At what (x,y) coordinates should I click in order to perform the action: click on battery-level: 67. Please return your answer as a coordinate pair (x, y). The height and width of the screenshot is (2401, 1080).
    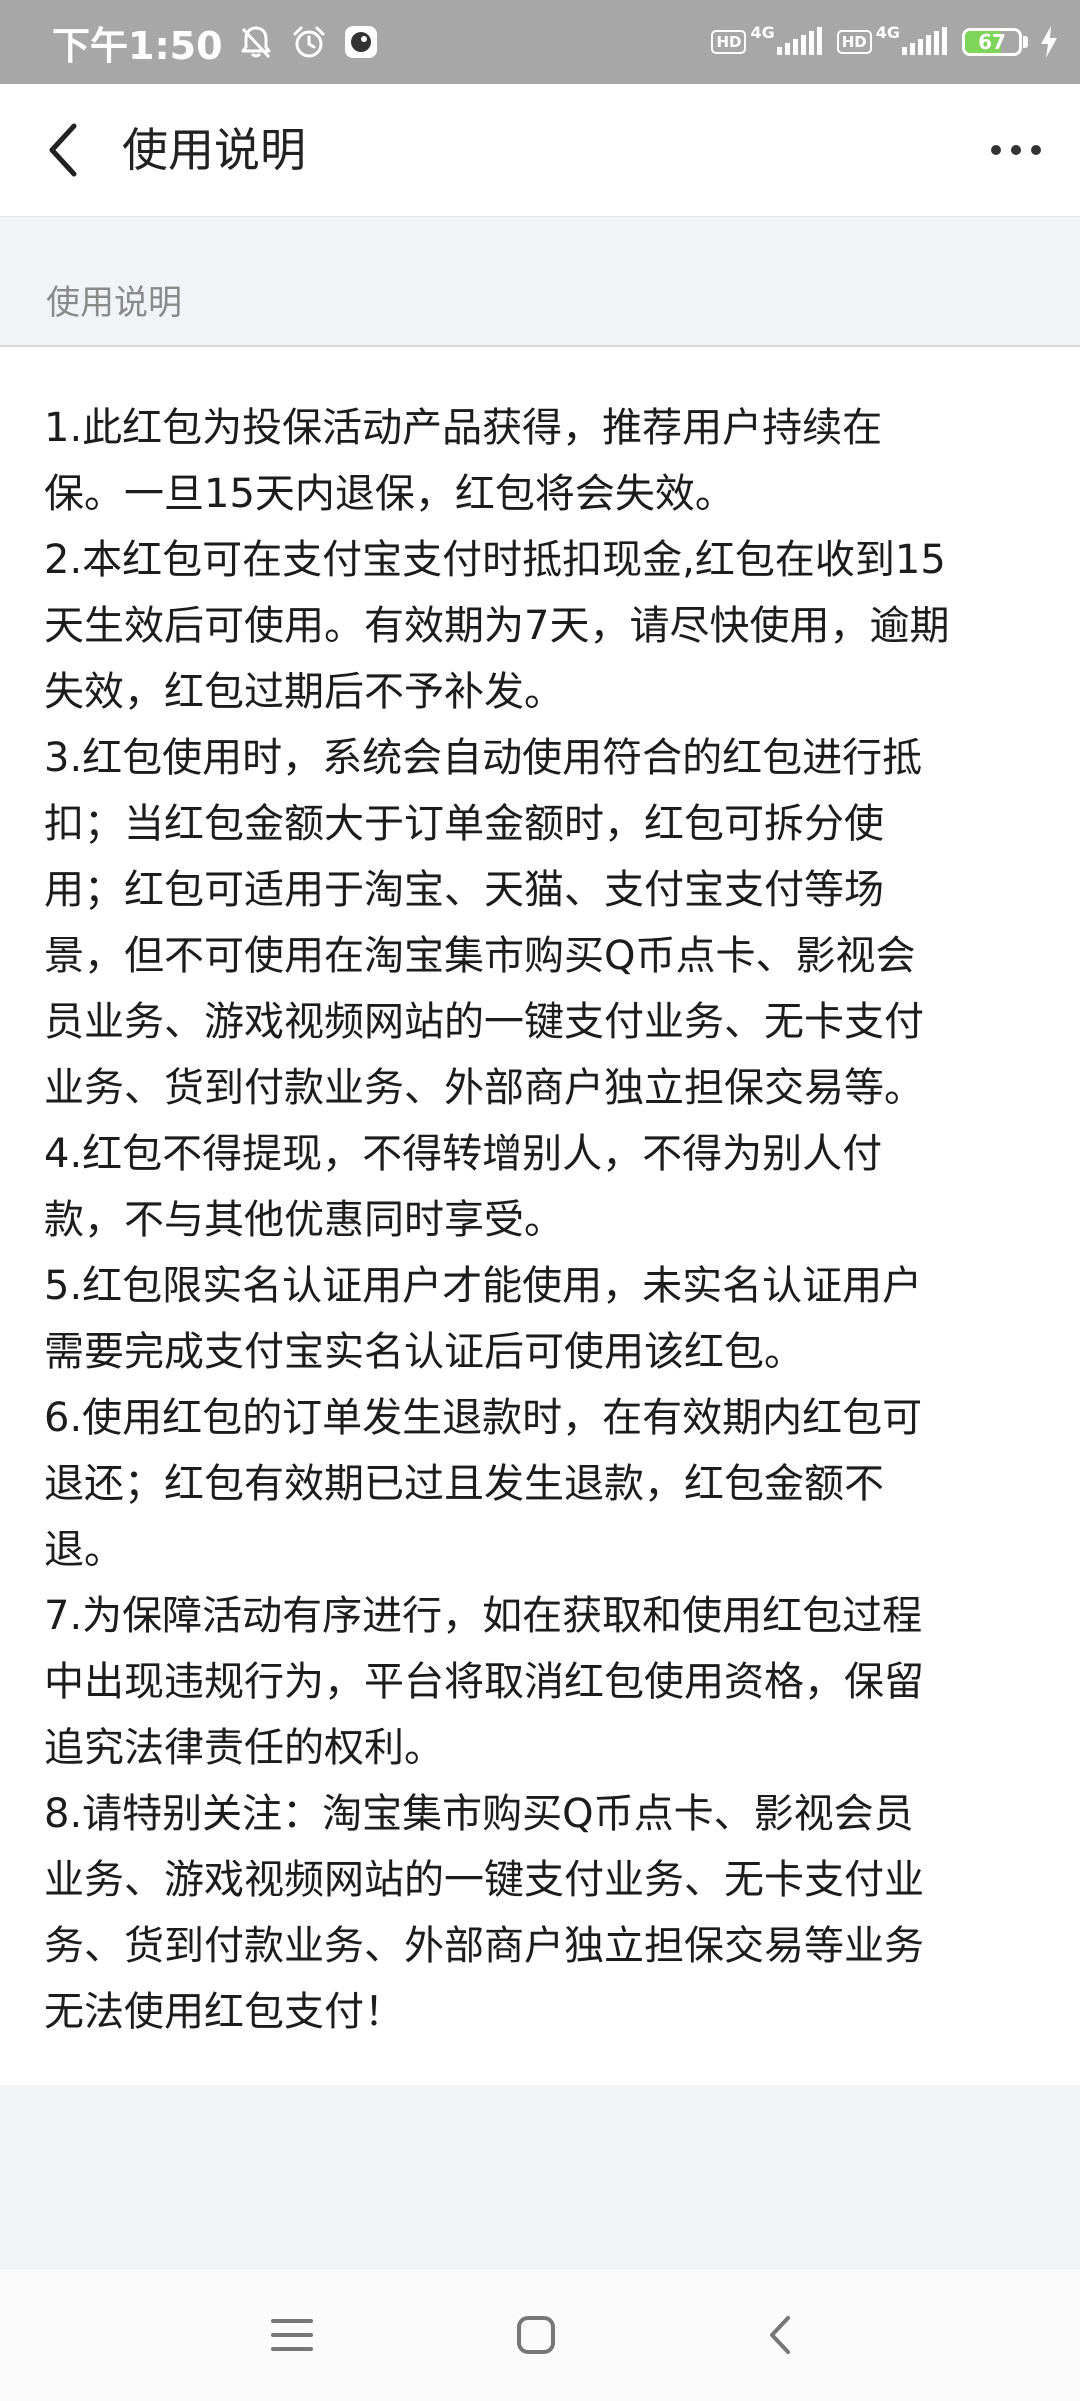
    Looking at the image, I should click on (992, 42).